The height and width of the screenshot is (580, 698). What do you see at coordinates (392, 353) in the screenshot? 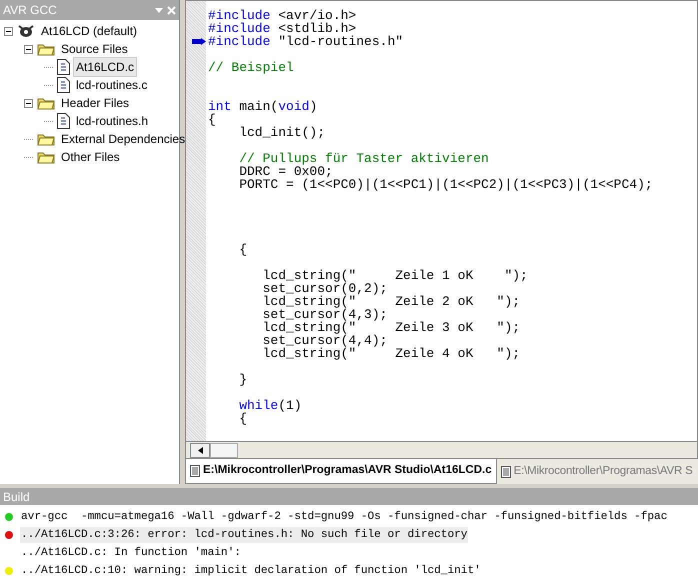
I see `code-line: lcd_string(" Zeile 4 oK ");` at bounding box center [392, 353].